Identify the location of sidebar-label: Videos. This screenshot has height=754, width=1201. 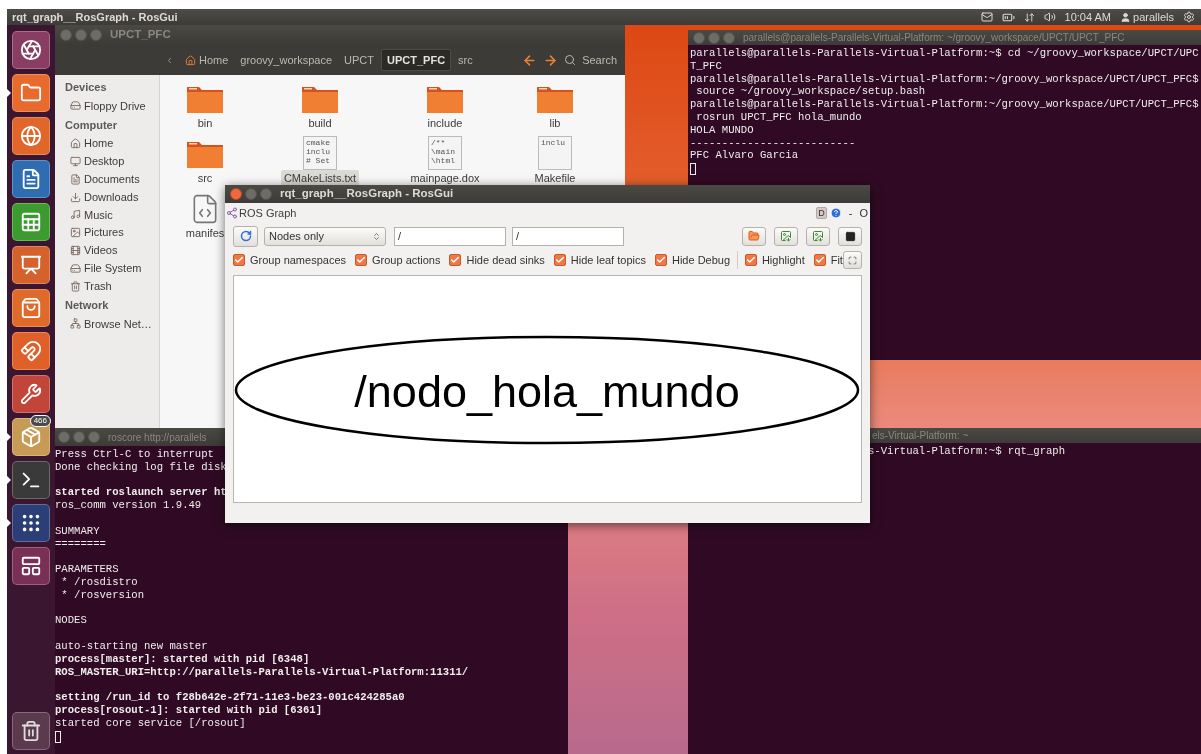
(101, 251).